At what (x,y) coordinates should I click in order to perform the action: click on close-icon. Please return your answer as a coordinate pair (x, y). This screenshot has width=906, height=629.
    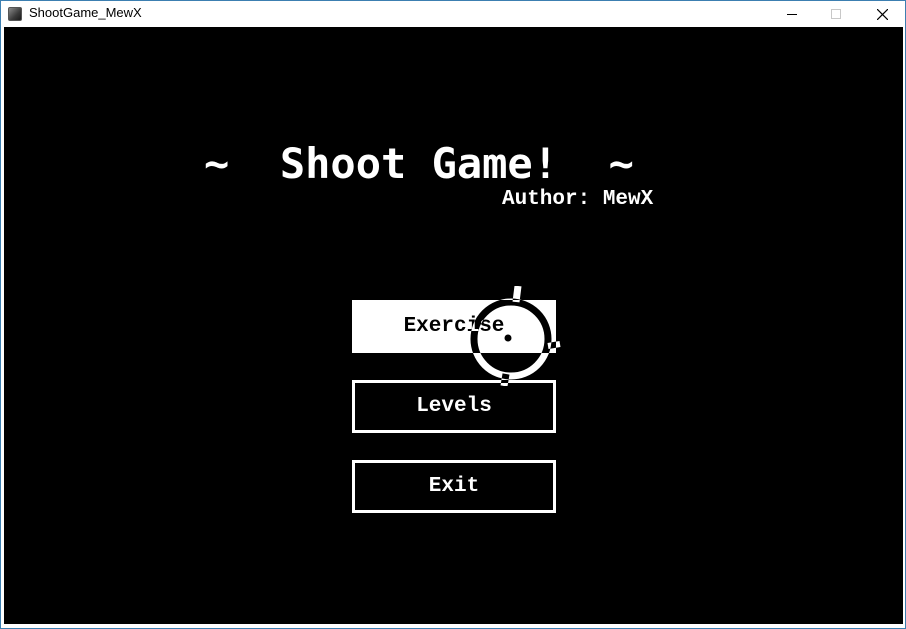
    Looking at the image, I should click on (882, 14).